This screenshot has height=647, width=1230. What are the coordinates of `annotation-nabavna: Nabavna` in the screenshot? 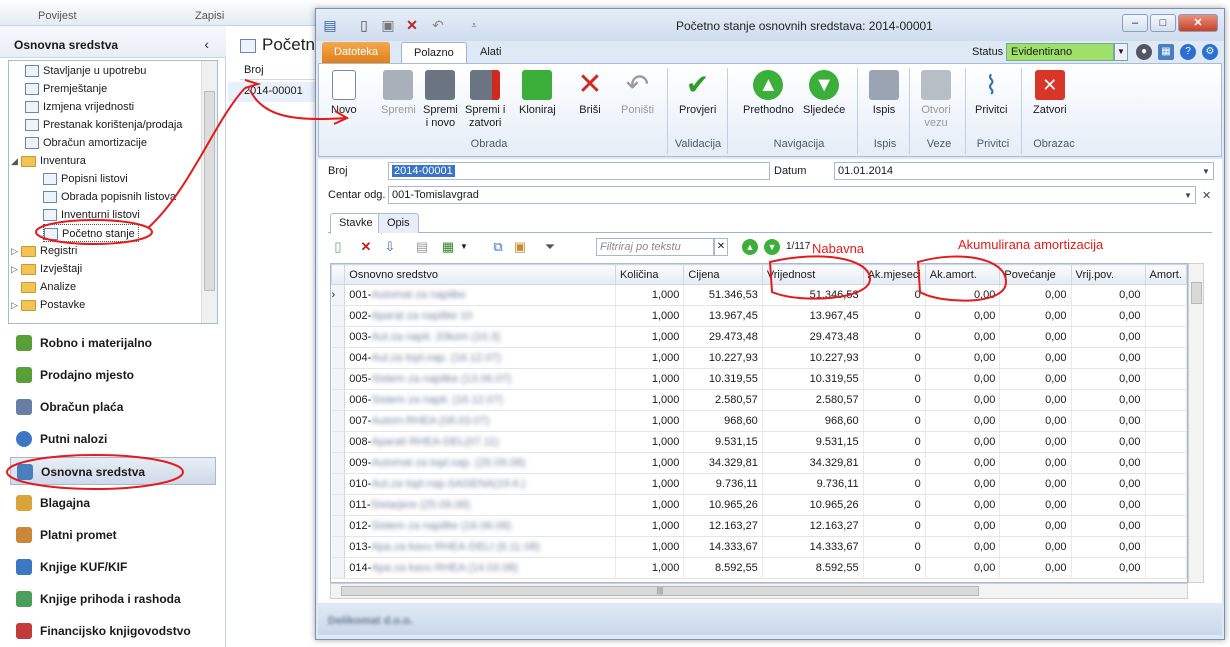 It's located at (838, 248).